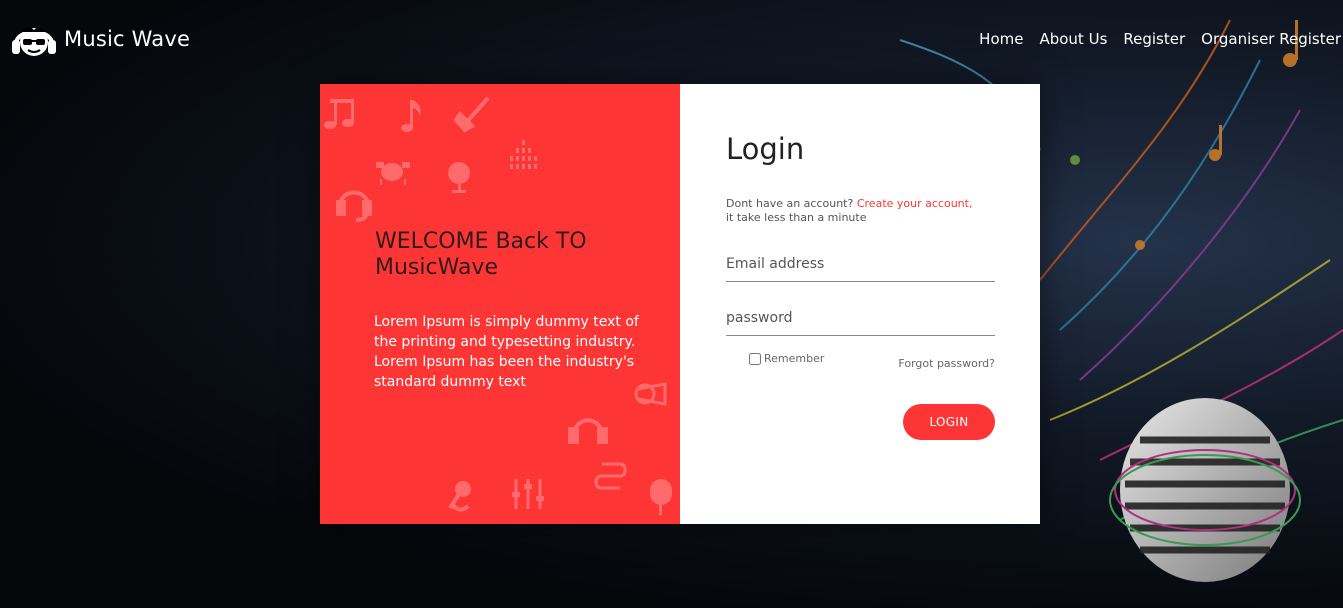 The height and width of the screenshot is (608, 1343). I want to click on brand-name: Music Wave, so click(127, 39).